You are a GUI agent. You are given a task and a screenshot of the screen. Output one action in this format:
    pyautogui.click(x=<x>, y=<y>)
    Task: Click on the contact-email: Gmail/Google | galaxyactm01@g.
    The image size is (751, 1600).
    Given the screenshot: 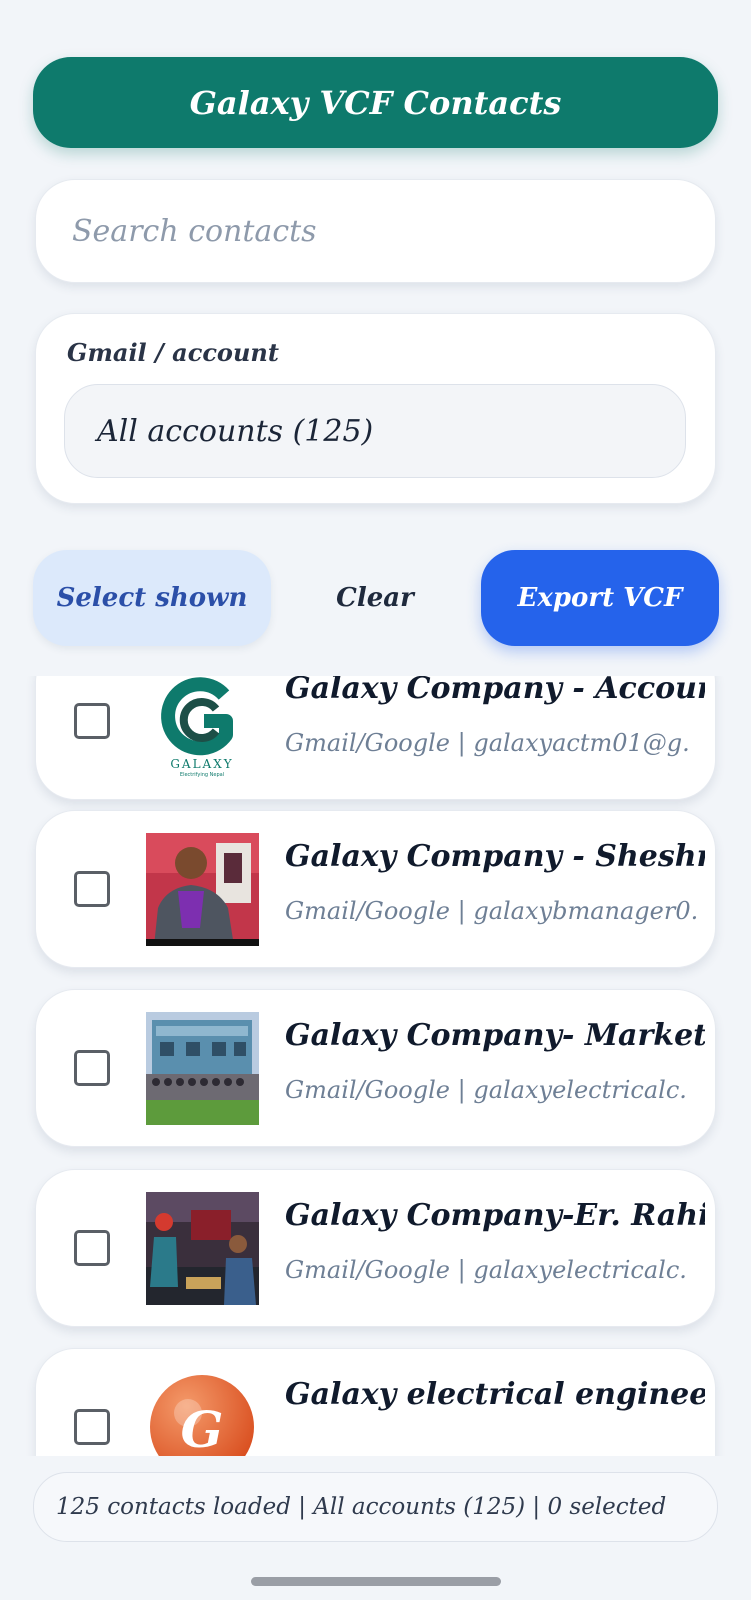 What is the action you would take?
    pyautogui.click(x=487, y=743)
    